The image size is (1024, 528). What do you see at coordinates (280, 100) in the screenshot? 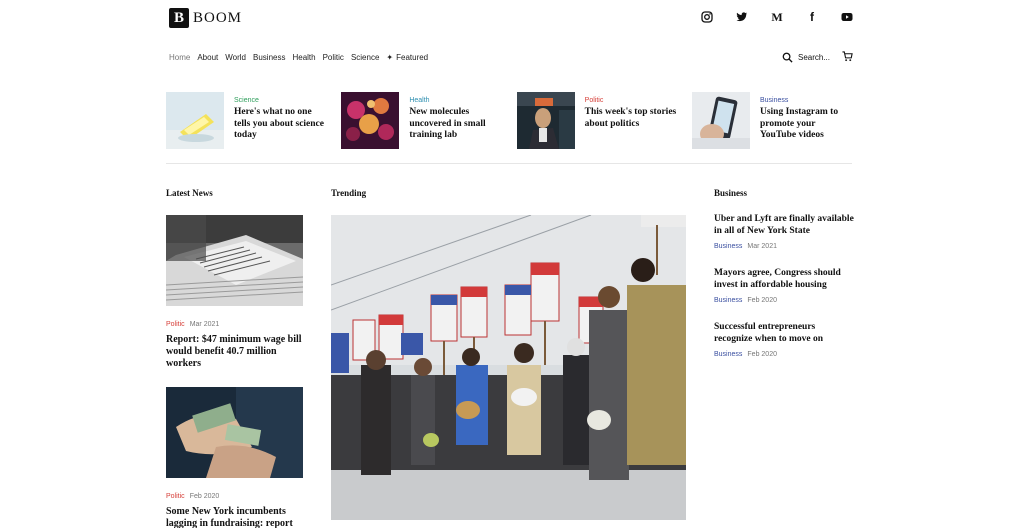
I see `featured-category: Science` at bounding box center [280, 100].